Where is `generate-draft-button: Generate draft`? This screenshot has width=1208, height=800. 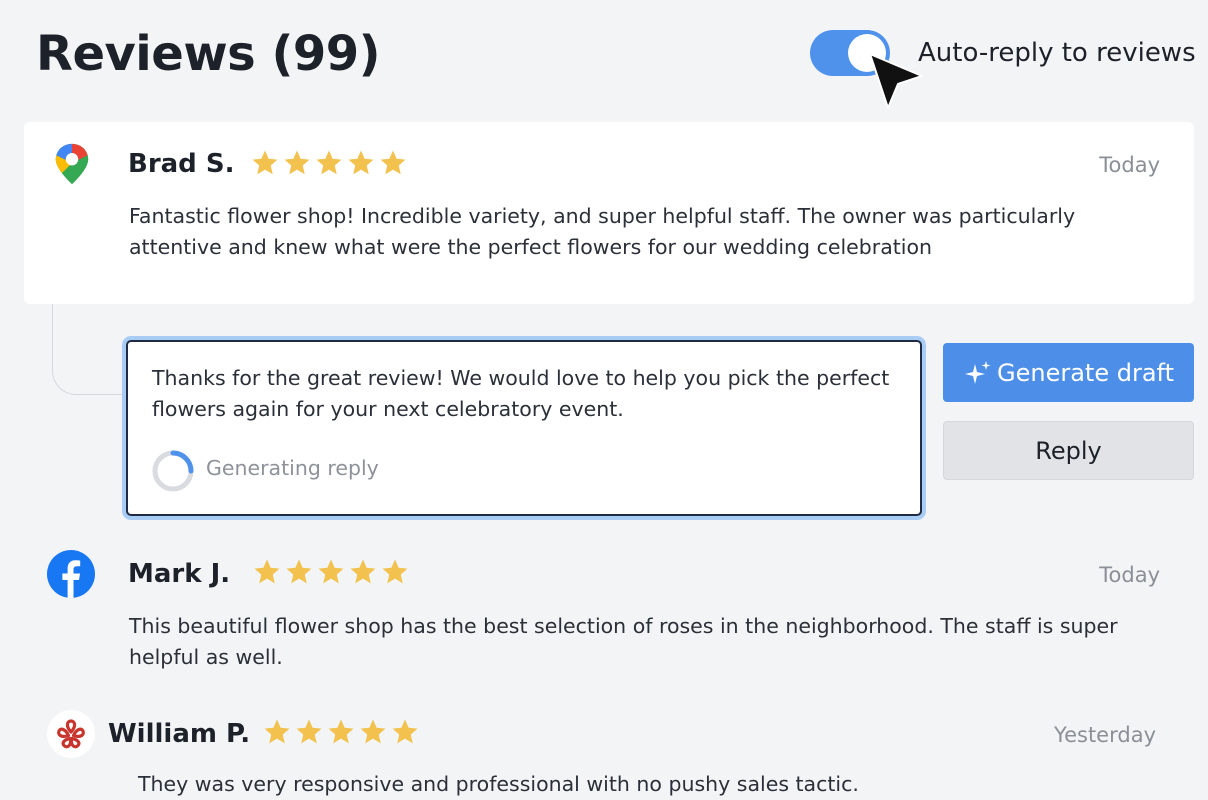 generate-draft-button: Generate draft is located at coordinates (1068, 372).